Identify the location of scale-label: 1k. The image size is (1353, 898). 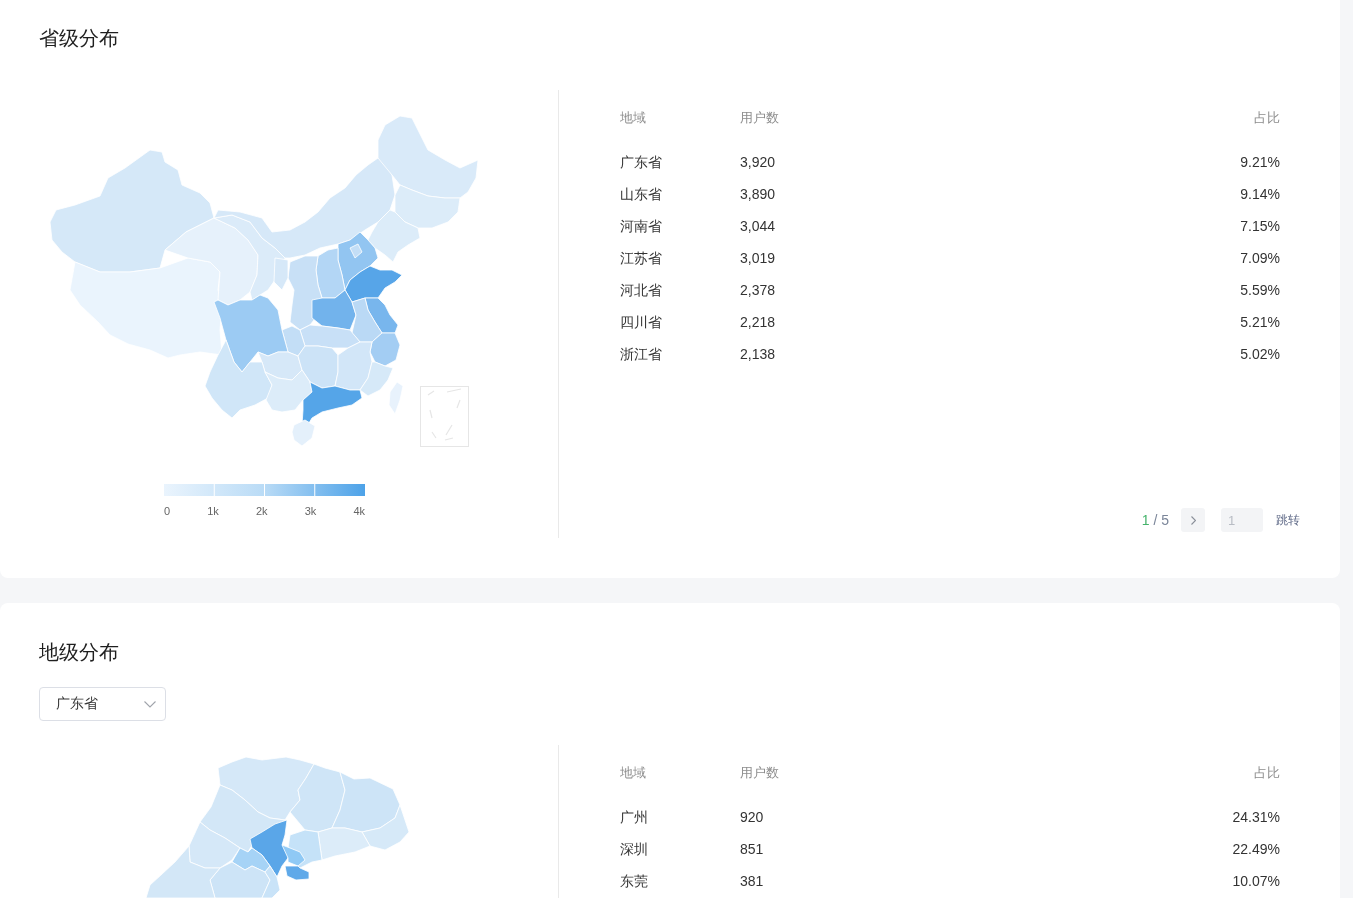
(213, 511).